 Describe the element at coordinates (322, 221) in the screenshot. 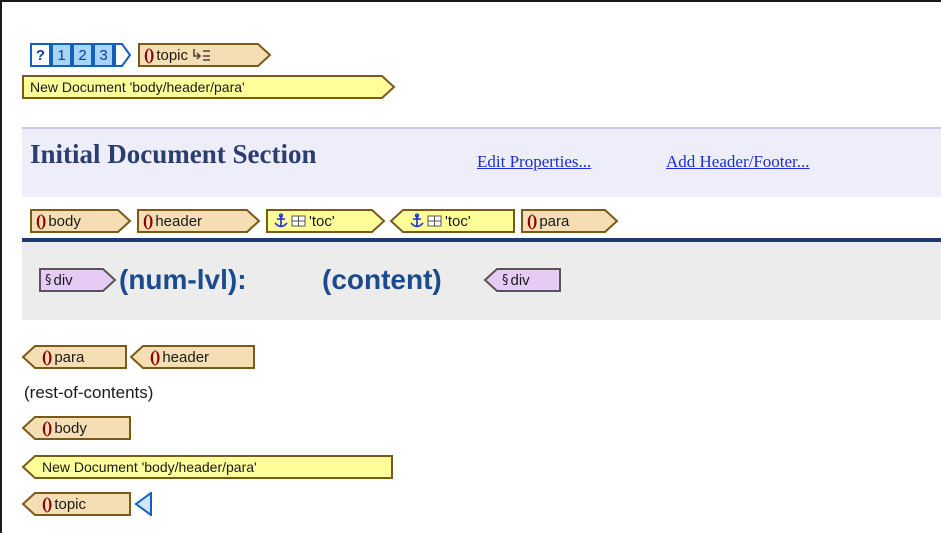

I see `toc-start-label: 'toc'` at that location.